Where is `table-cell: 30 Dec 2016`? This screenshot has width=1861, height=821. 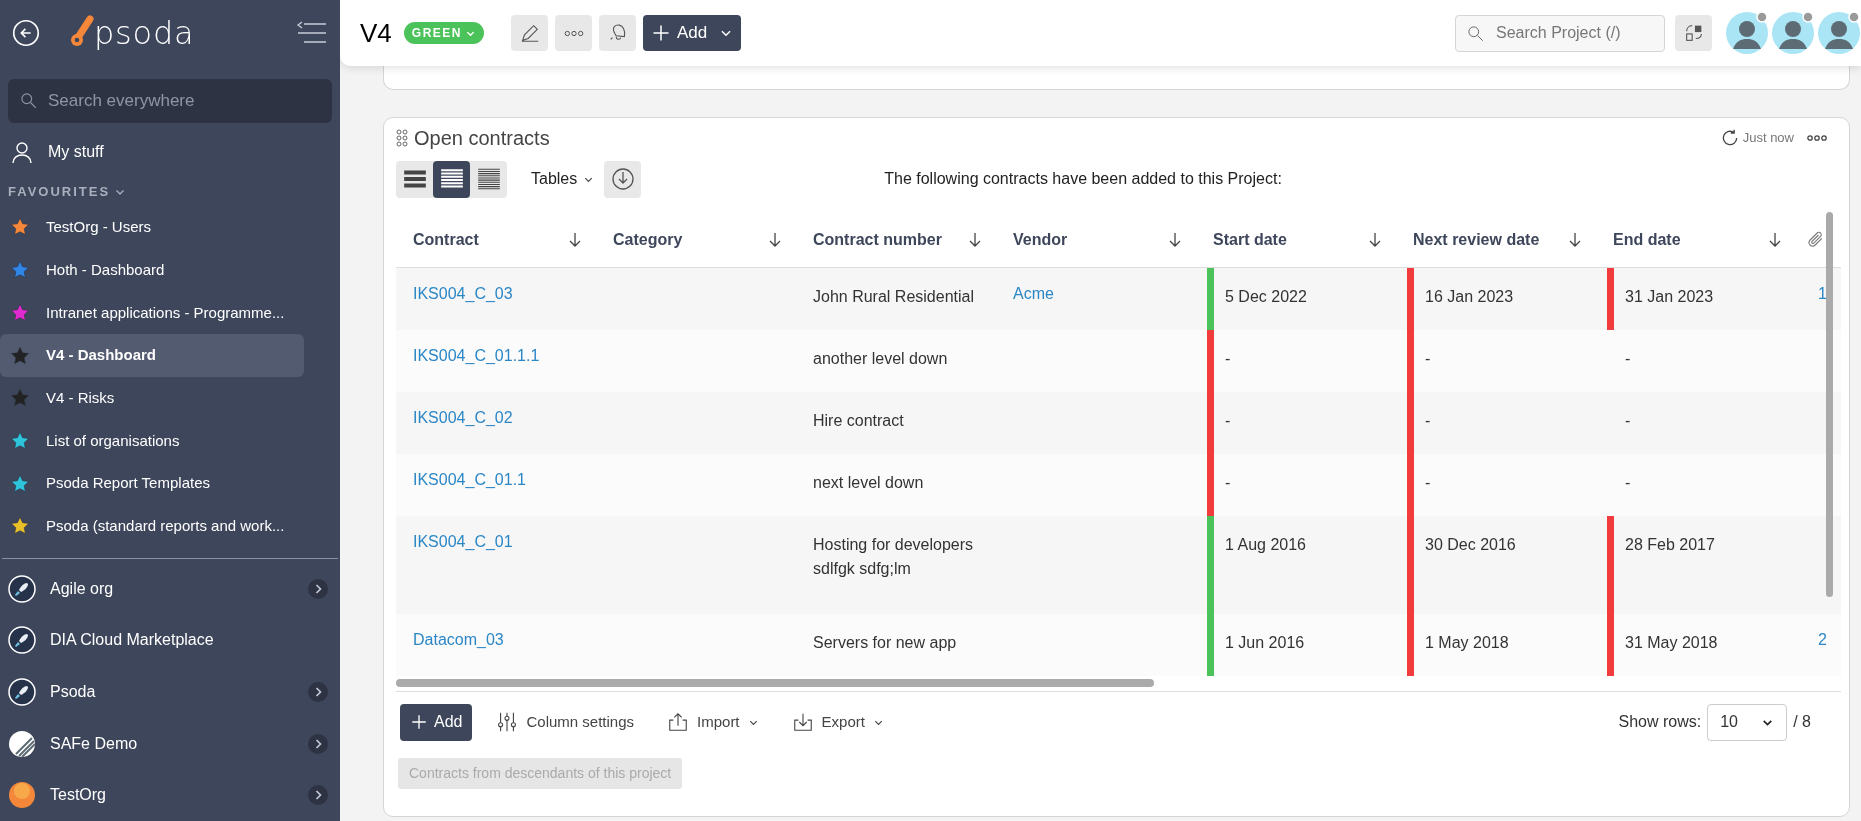 table-cell: 30 Dec 2016 is located at coordinates (1470, 544).